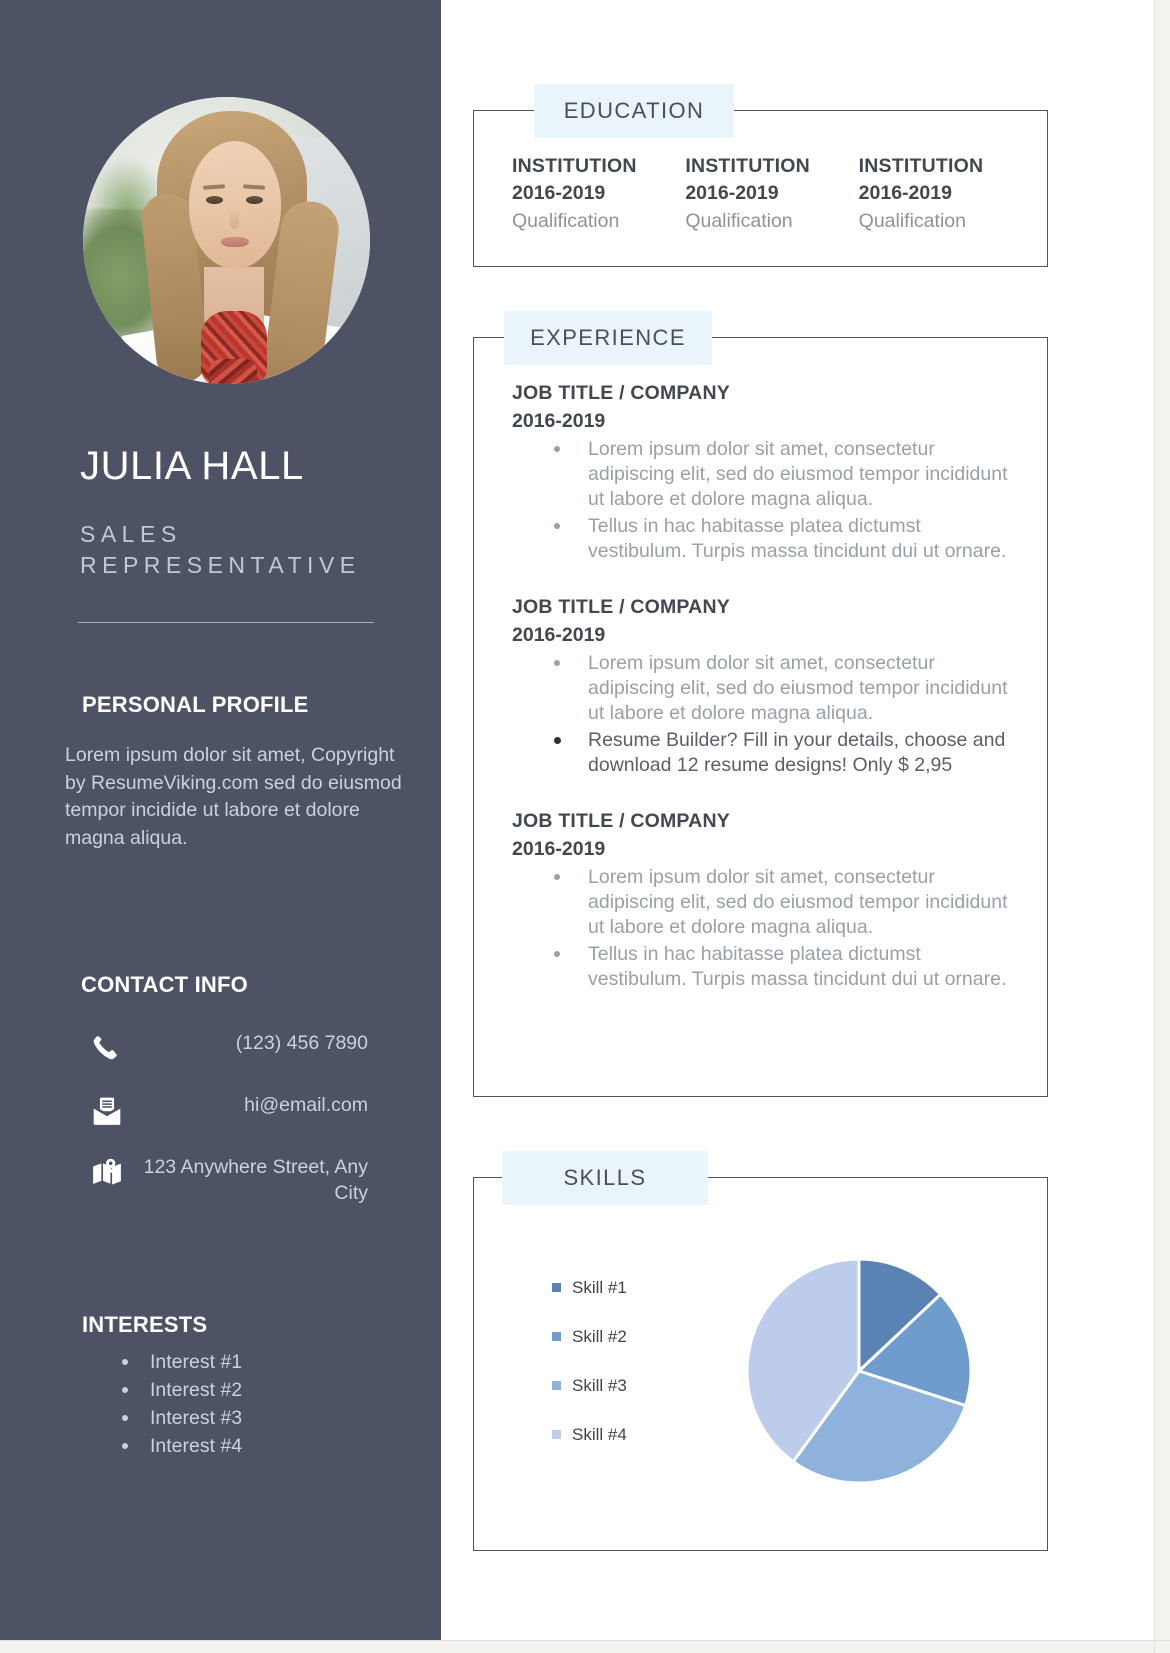 Image resolution: width=1170 pixels, height=1653 pixels. Describe the element at coordinates (301, 1043) in the screenshot. I see `contact-phone-value: (123) 456 7890` at that location.